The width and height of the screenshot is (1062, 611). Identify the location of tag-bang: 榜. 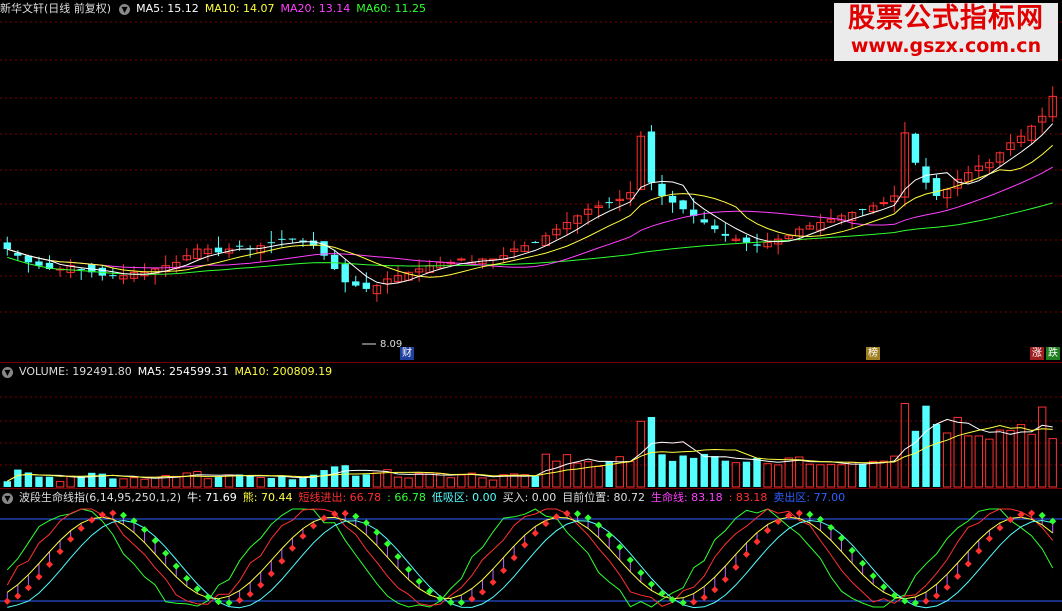
(873, 353).